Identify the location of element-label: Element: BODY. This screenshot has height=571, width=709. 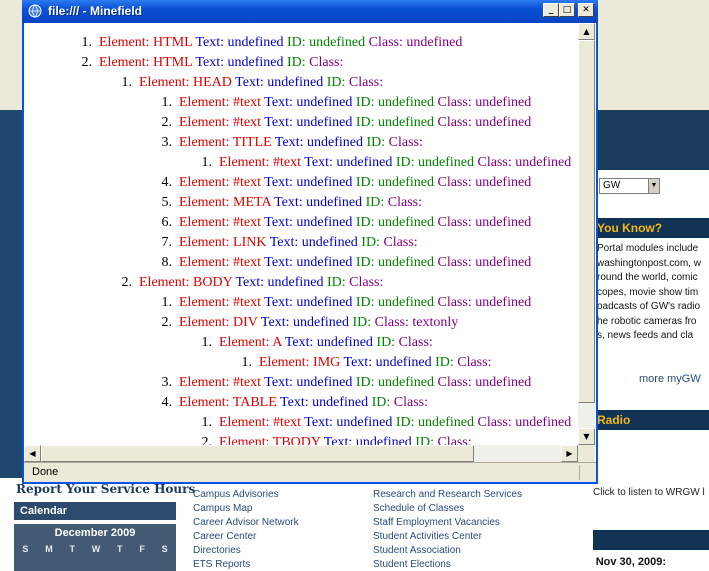
(186, 282).